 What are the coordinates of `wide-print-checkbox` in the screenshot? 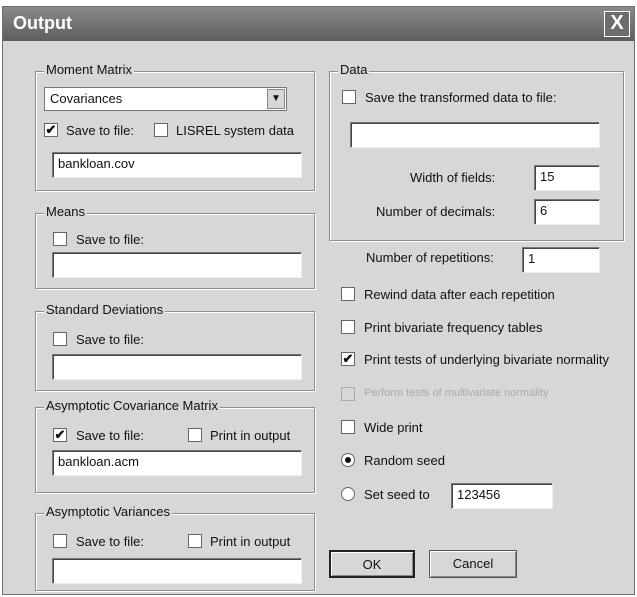 It's located at (348, 427).